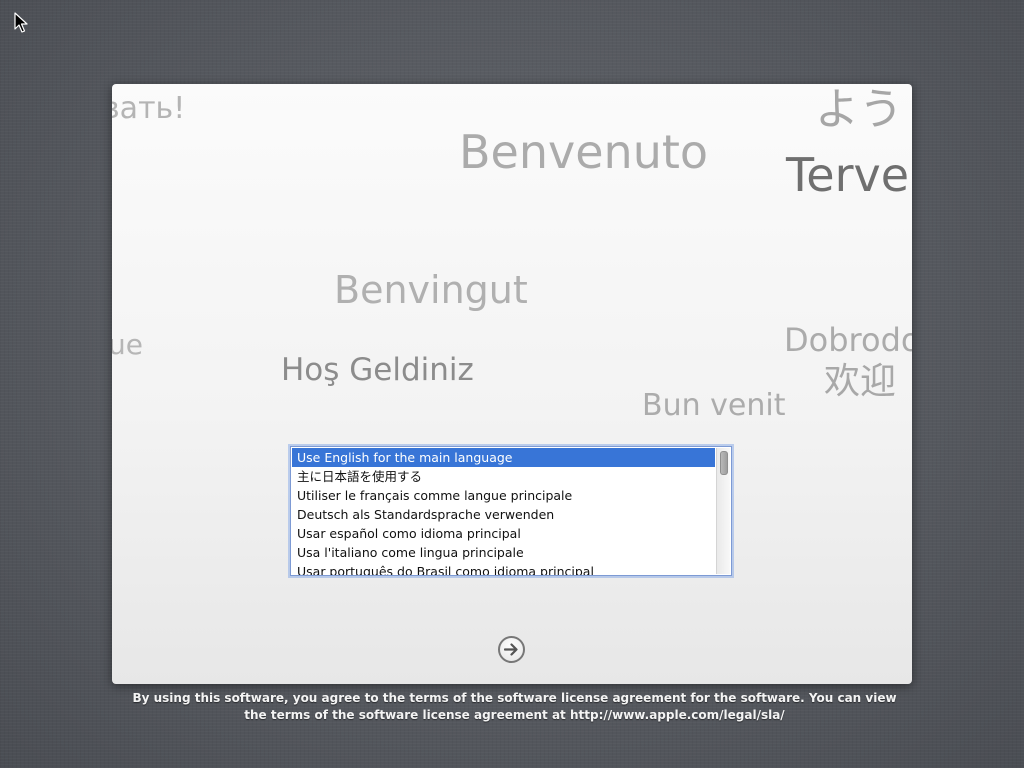 The image size is (1024, 768). What do you see at coordinates (848, 175) in the screenshot?
I see `welcome-word-finnish: Terve` at bounding box center [848, 175].